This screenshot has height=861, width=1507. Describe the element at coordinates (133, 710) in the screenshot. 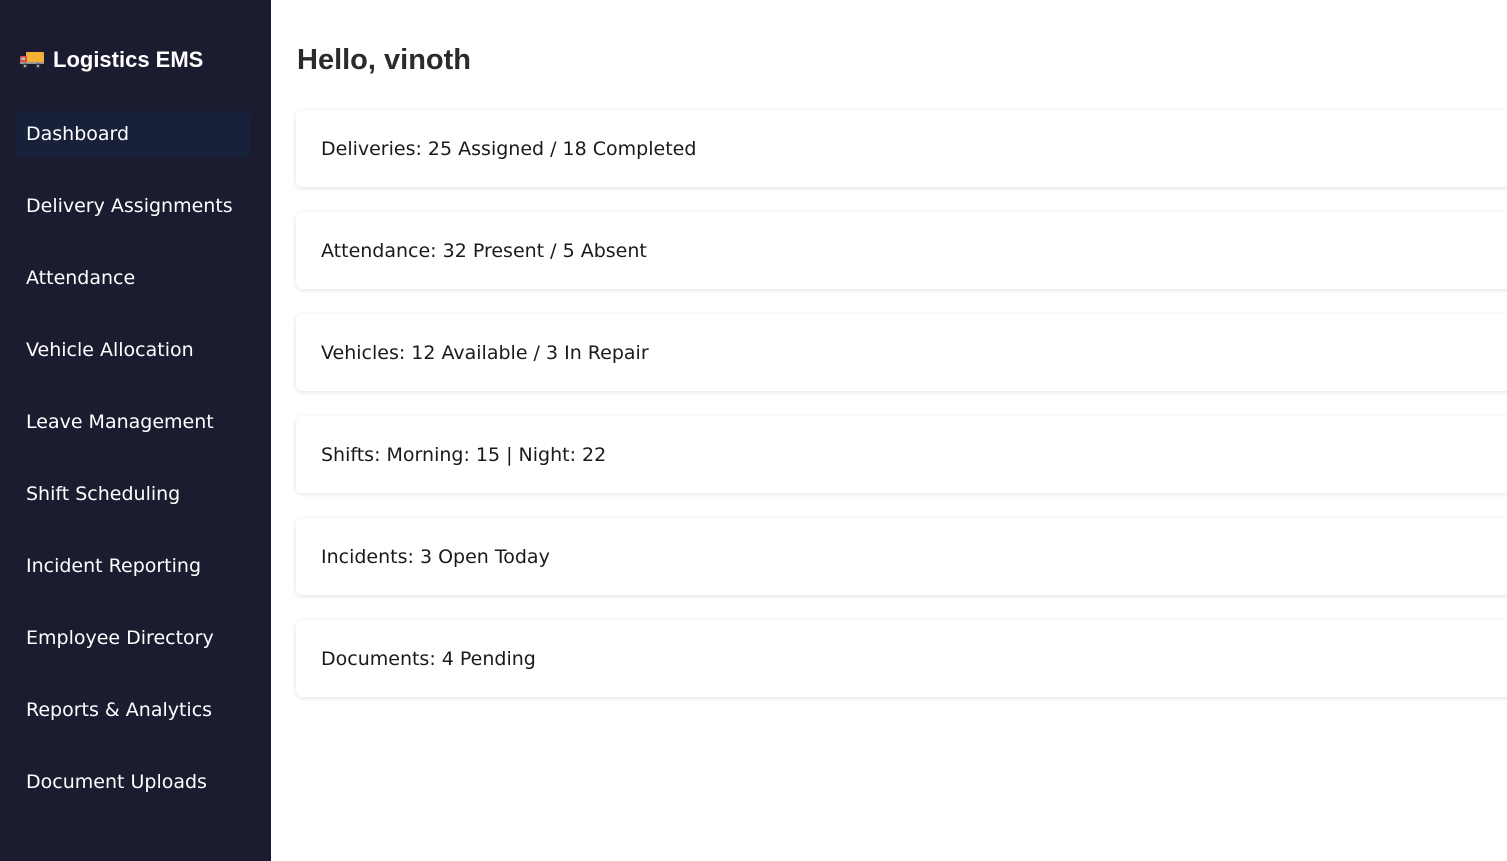

I see `sidebar-item-reports-analytics: Reports & Analytics` at that location.